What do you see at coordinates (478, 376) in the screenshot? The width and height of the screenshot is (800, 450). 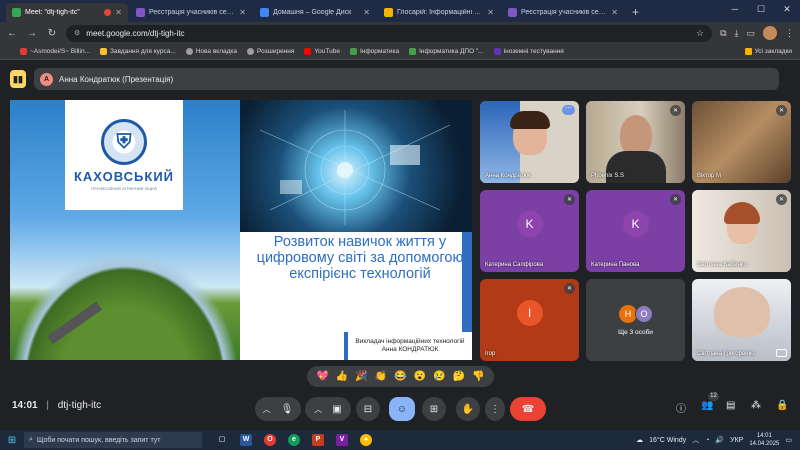 I see `reaction-thumbs-down: 👎` at bounding box center [478, 376].